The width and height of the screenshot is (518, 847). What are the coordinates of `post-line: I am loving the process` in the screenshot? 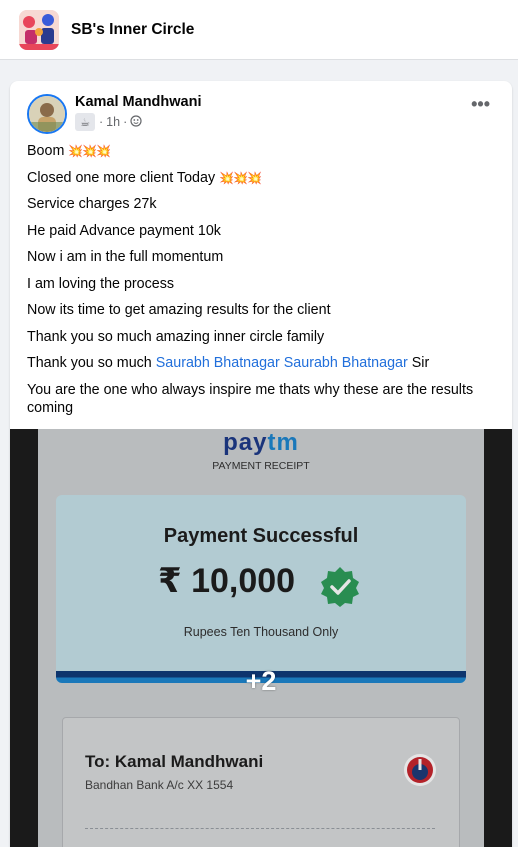 It's located at (101, 283).